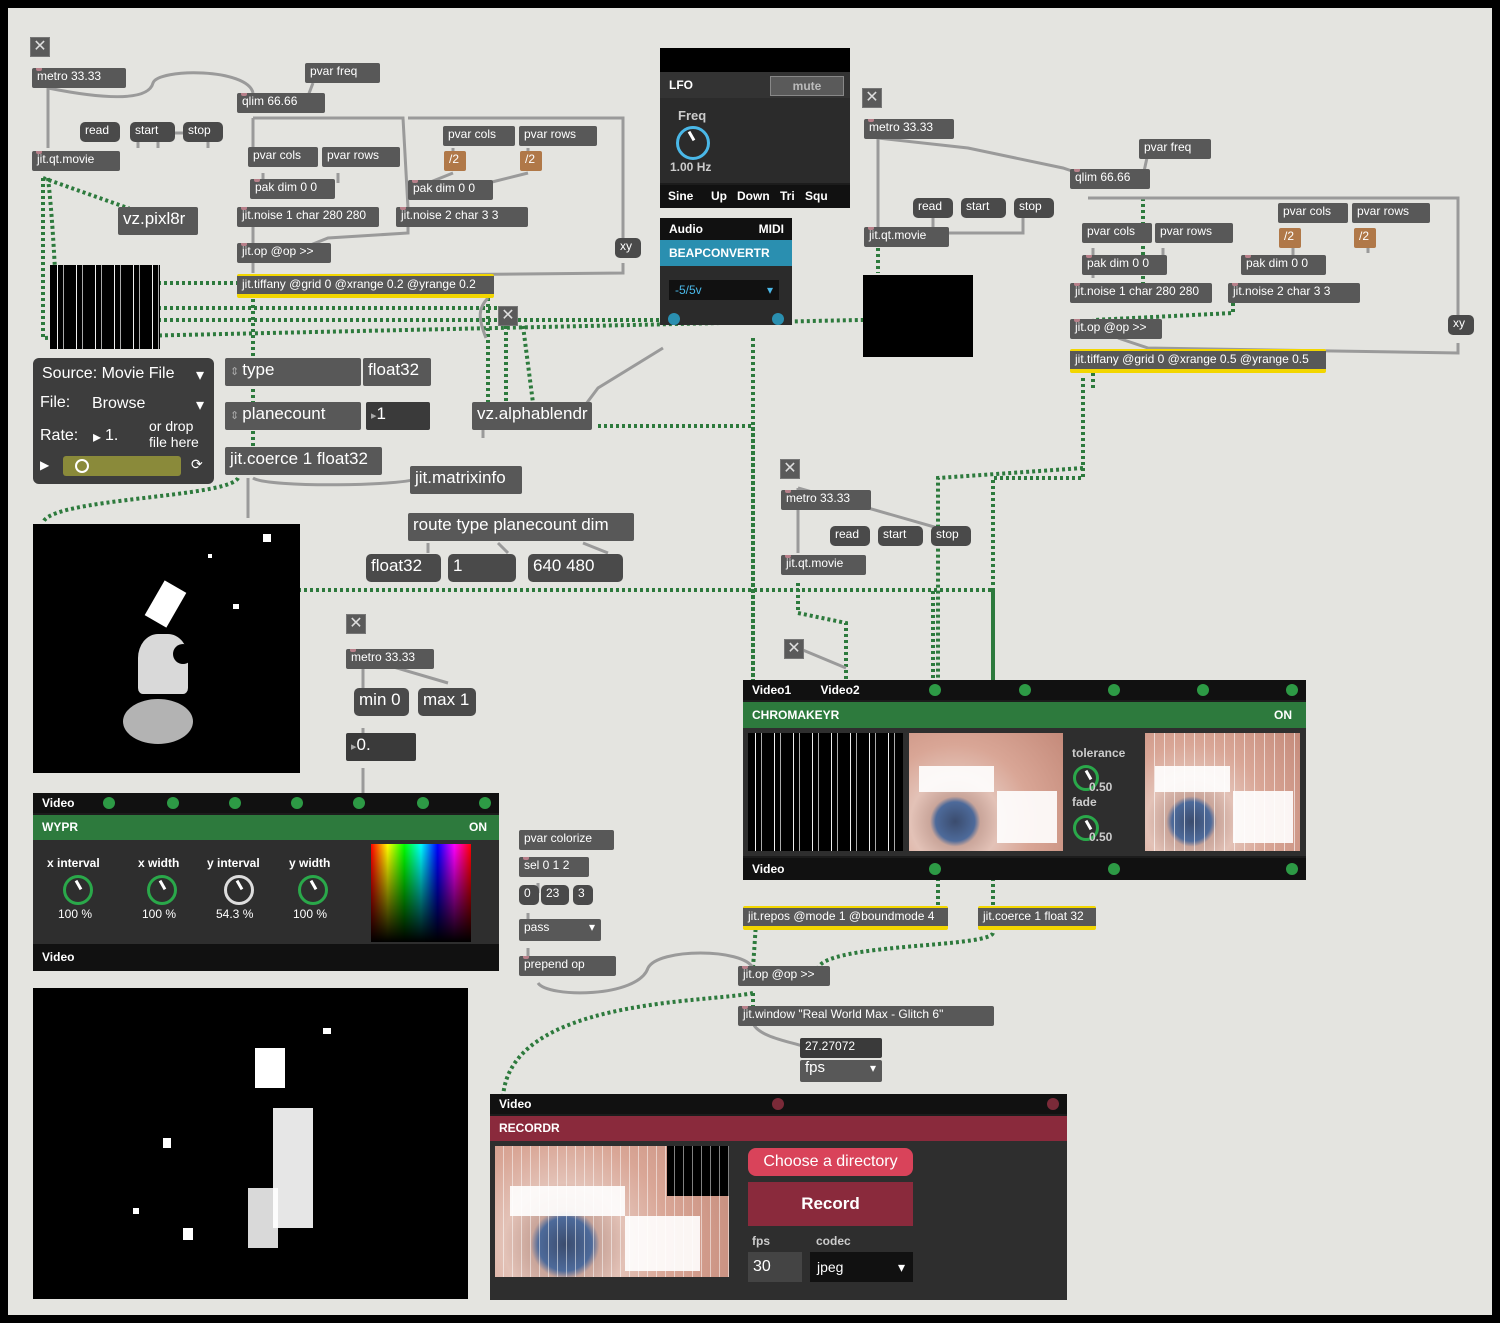  I want to click on jit-matrixinfo-object: jit.matrixinfo, so click(466, 480).